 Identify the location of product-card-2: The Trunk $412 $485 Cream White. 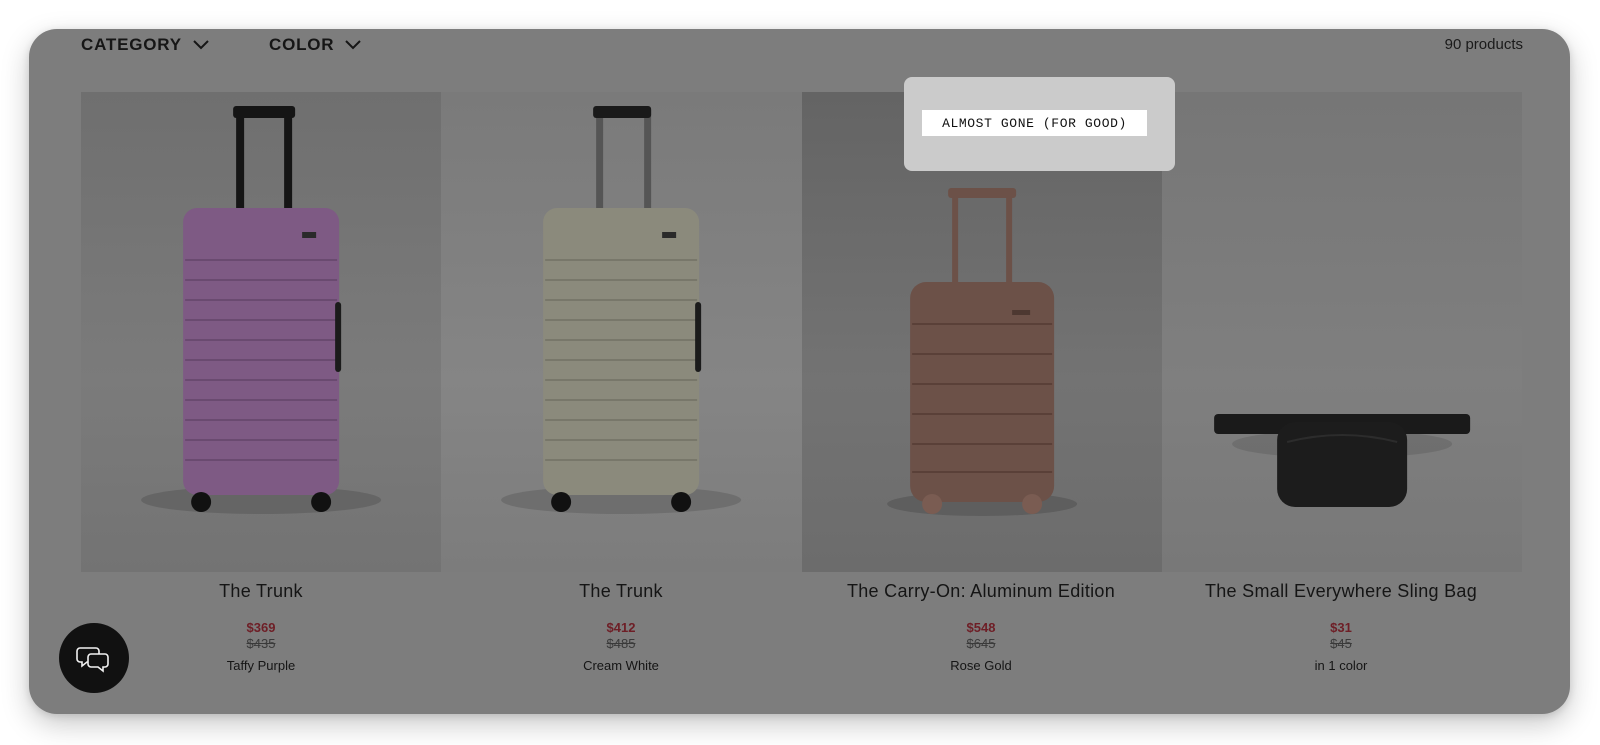
(621, 627).